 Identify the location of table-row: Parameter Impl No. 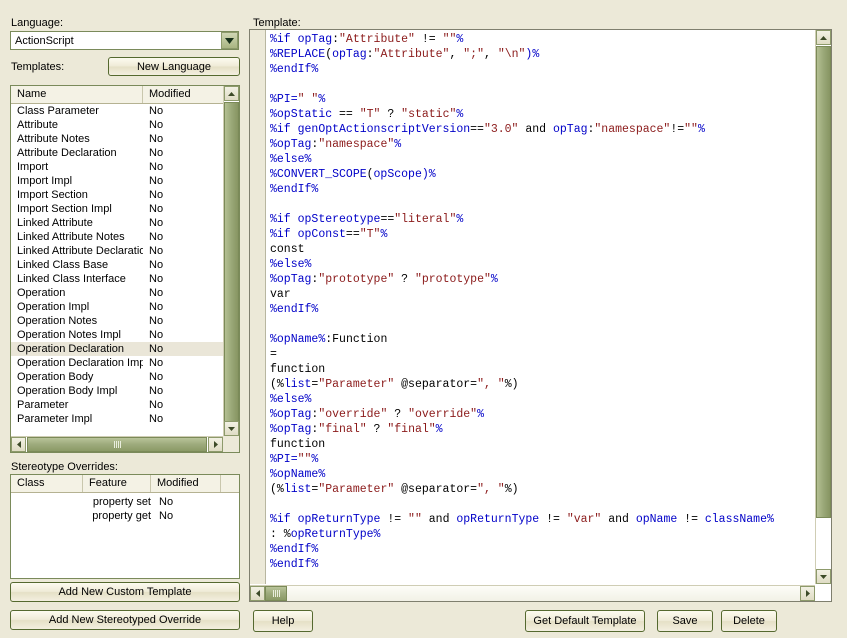
(118, 419).